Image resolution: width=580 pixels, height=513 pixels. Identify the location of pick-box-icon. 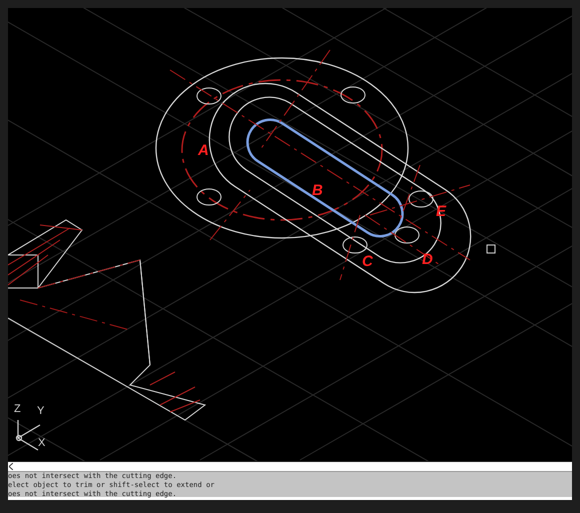
(491, 249).